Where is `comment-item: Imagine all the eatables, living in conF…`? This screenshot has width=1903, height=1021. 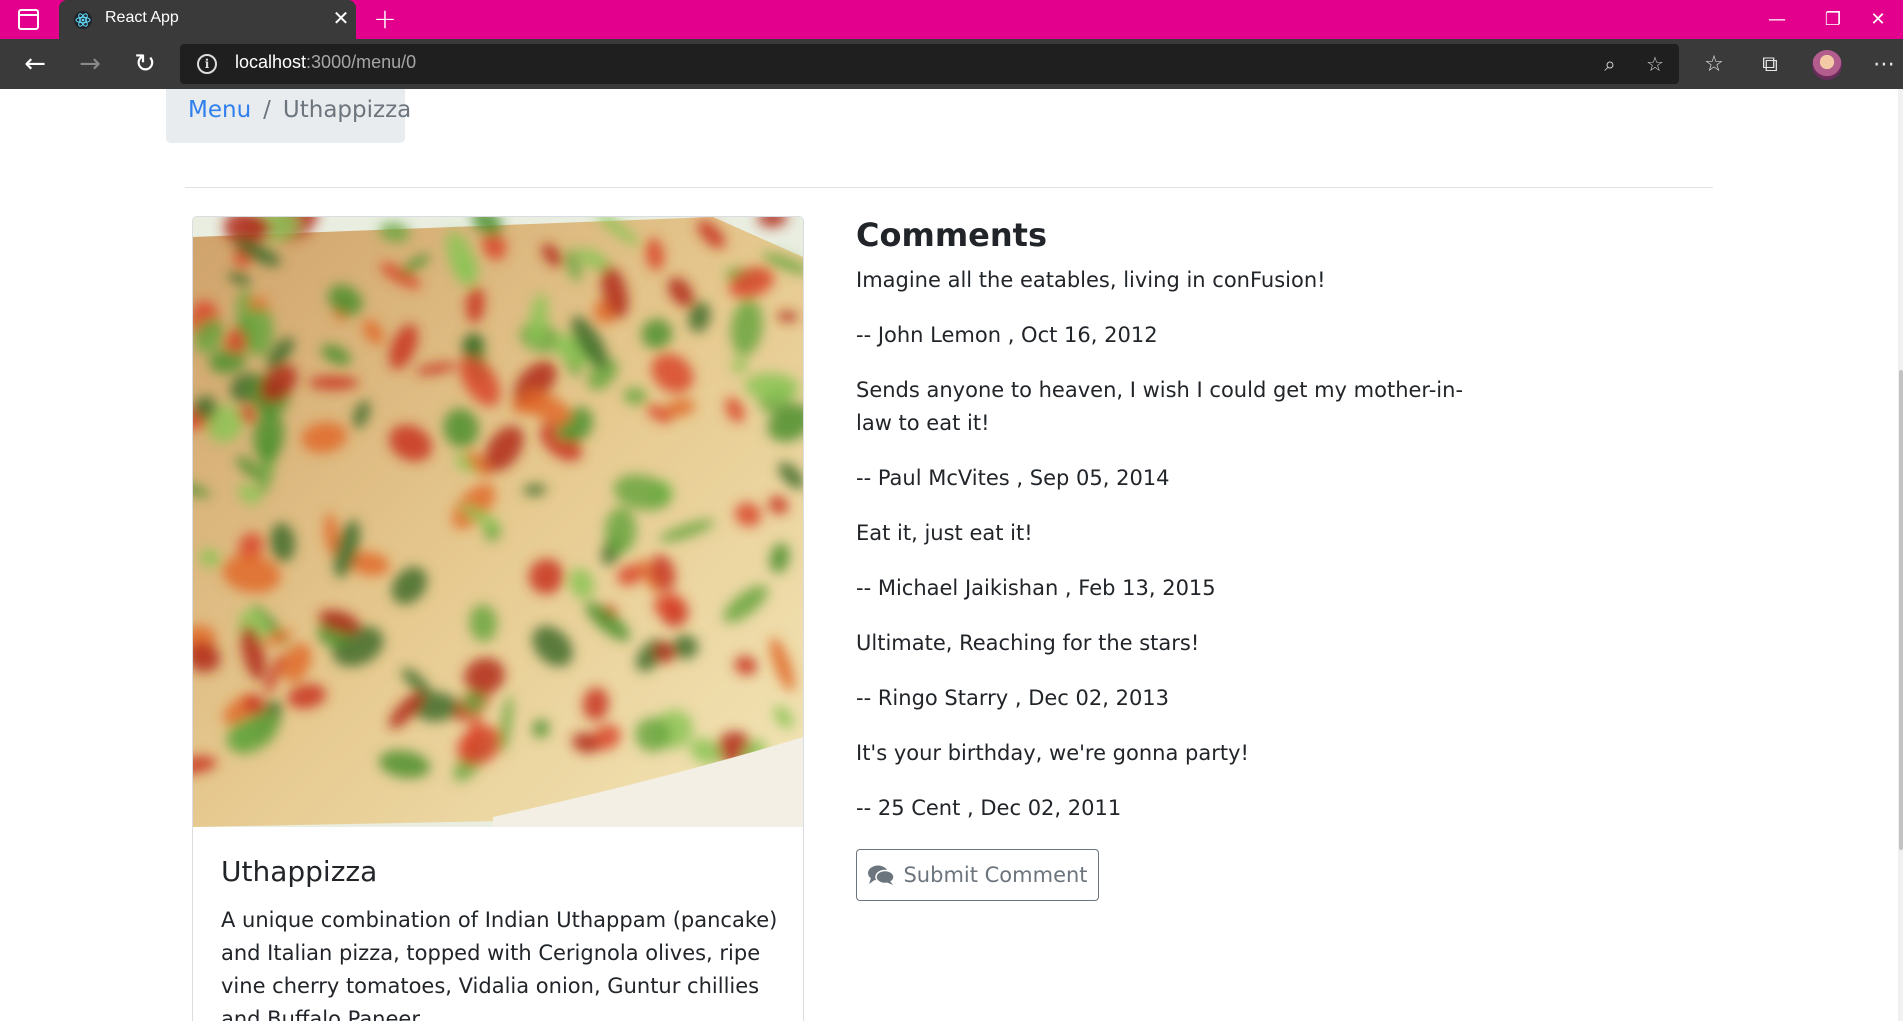 comment-item: Imagine all the eatables, living in conF… is located at coordinates (1161, 308).